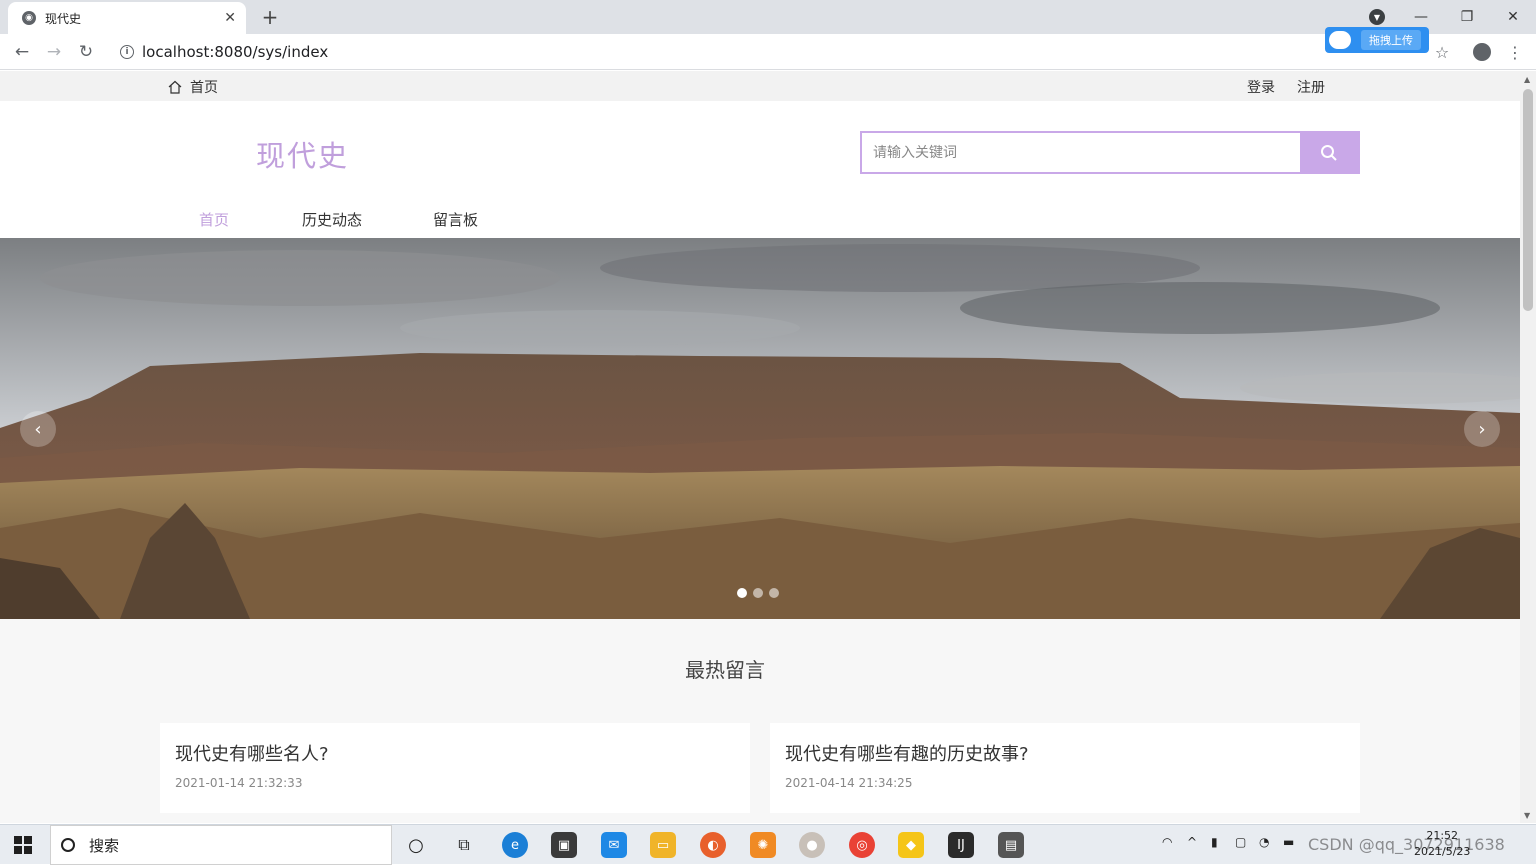 This screenshot has width=1536, height=865. What do you see at coordinates (1528, 200) in the screenshot?
I see `scrollbar-thumb` at bounding box center [1528, 200].